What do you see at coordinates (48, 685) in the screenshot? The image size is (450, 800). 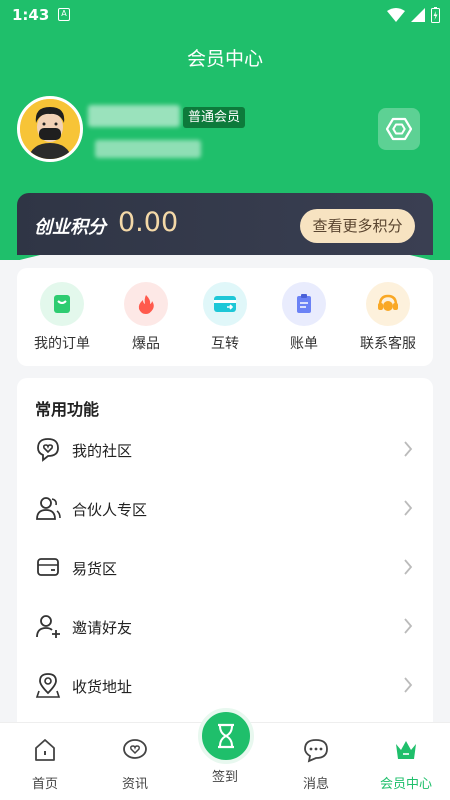 I see `location-icon` at bounding box center [48, 685].